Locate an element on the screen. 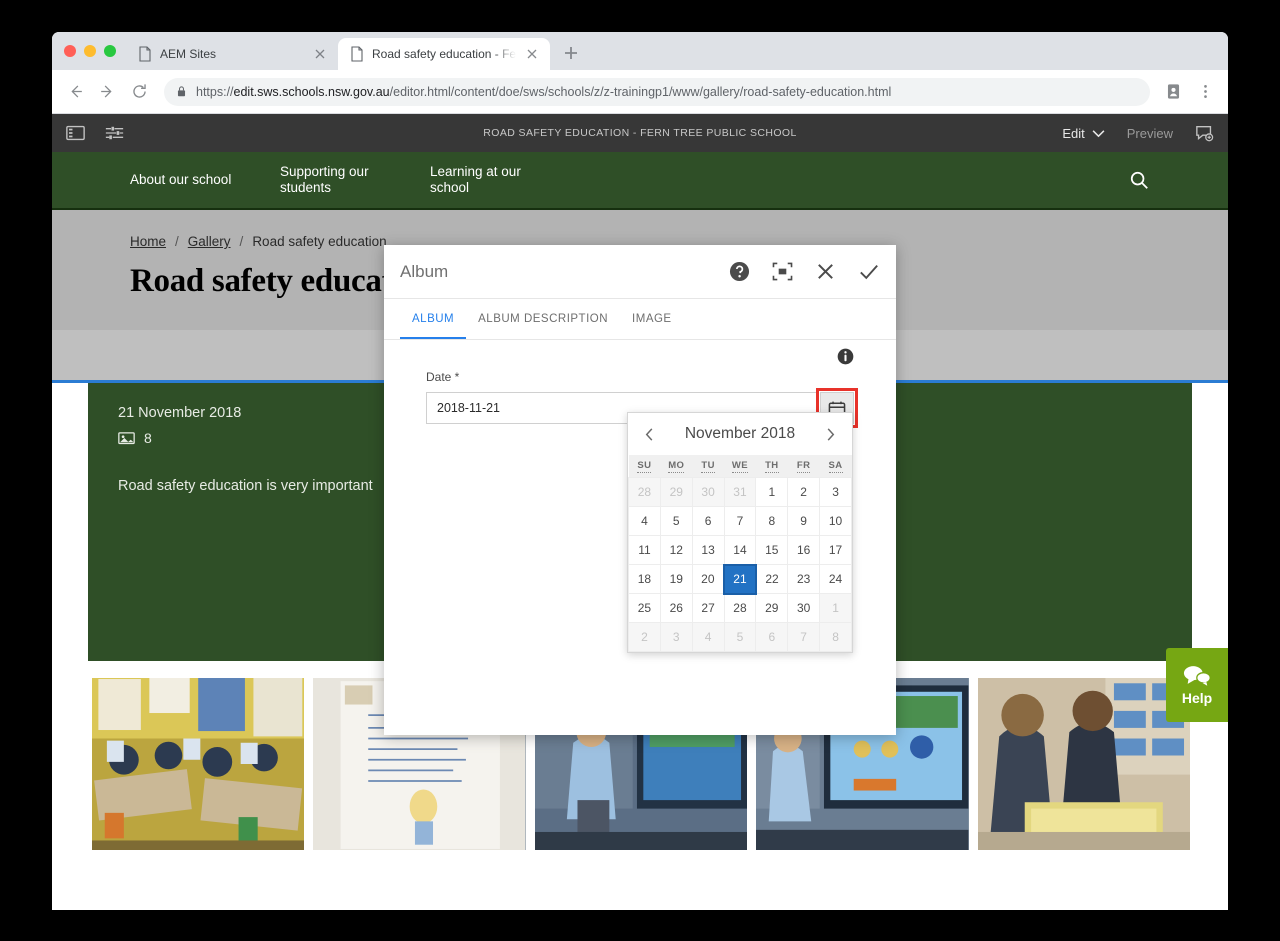 The height and width of the screenshot is (941, 1280). breadcrumb-current: Road safety education is located at coordinates (319, 241).